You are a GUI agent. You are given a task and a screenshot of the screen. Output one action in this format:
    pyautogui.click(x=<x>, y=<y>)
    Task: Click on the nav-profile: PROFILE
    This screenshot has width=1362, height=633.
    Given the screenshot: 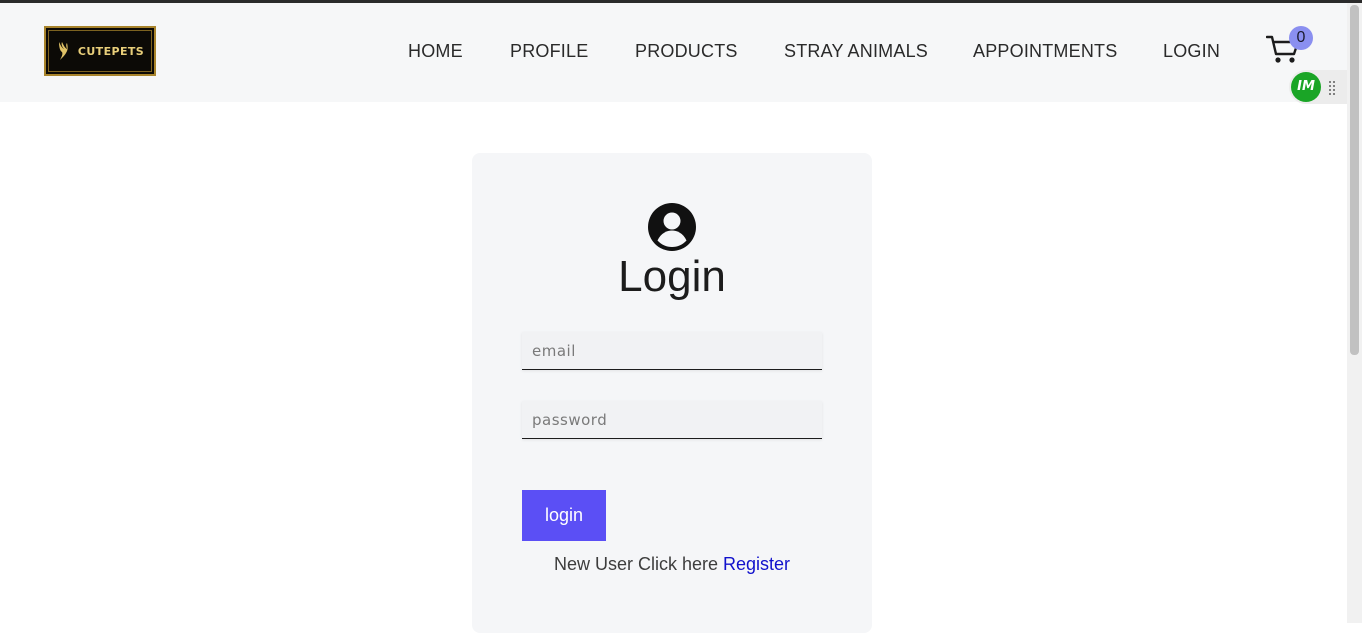 What is the action you would take?
    pyautogui.click(x=549, y=51)
    